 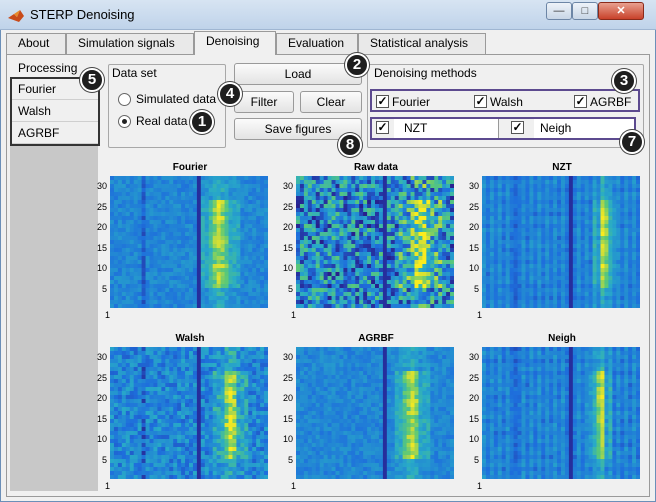 I want to click on plot-title: NZT, so click(x=562, y=167).